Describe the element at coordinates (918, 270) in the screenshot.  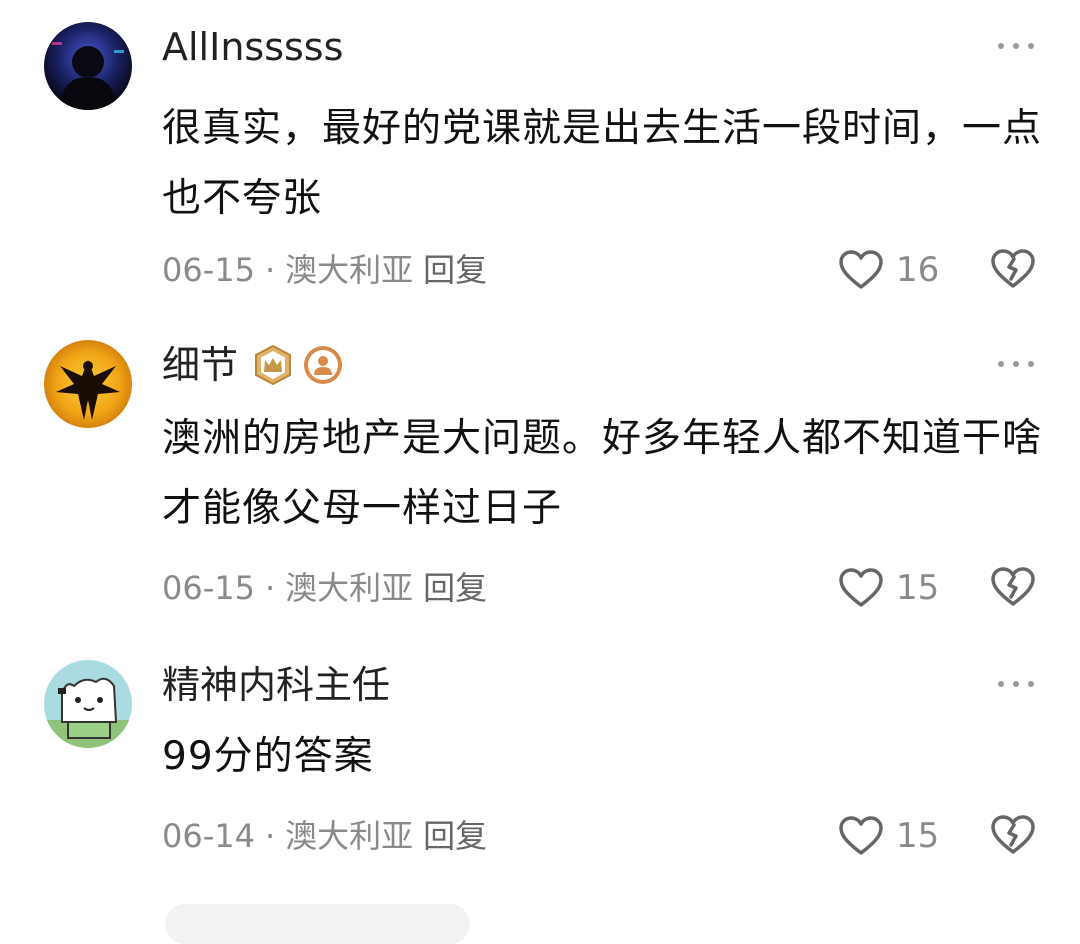
I see `like-count: 16` at that location.